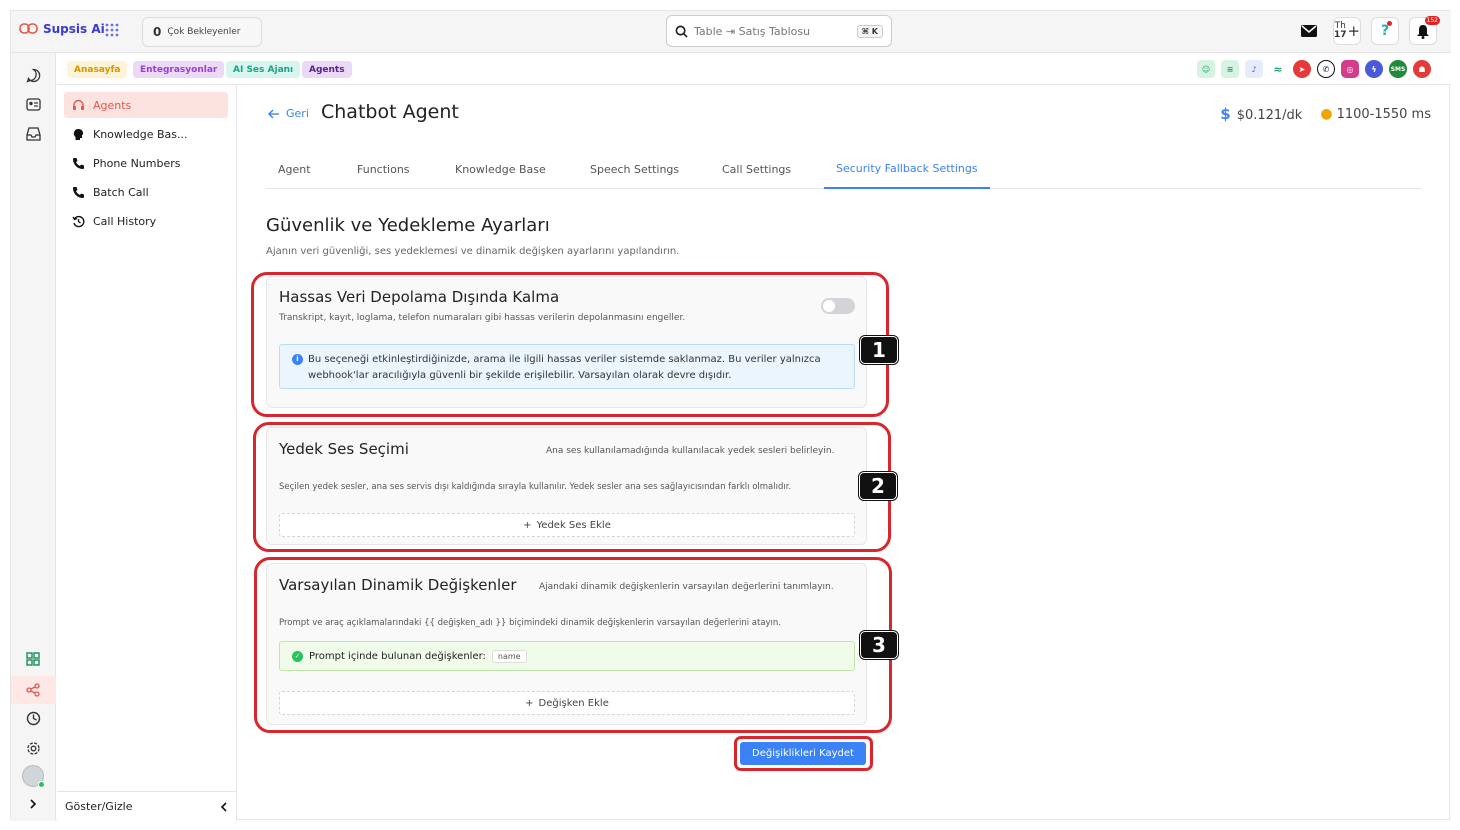 The image size is (1460, 830). I want to click on brain-head-icon, so click(78, 134).